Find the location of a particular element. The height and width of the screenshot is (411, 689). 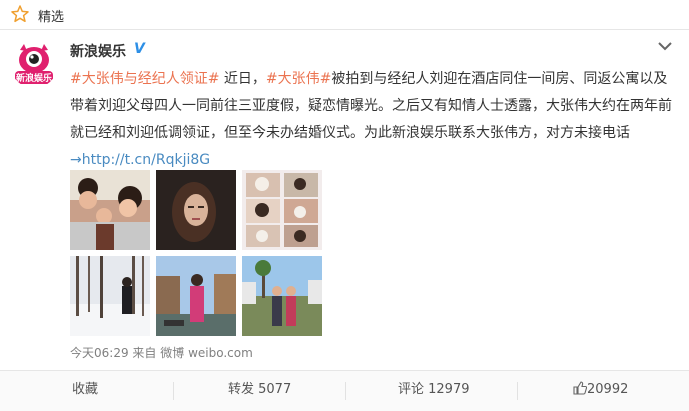

topic-tag: #大张伟# is located at coordinates (298, 79).